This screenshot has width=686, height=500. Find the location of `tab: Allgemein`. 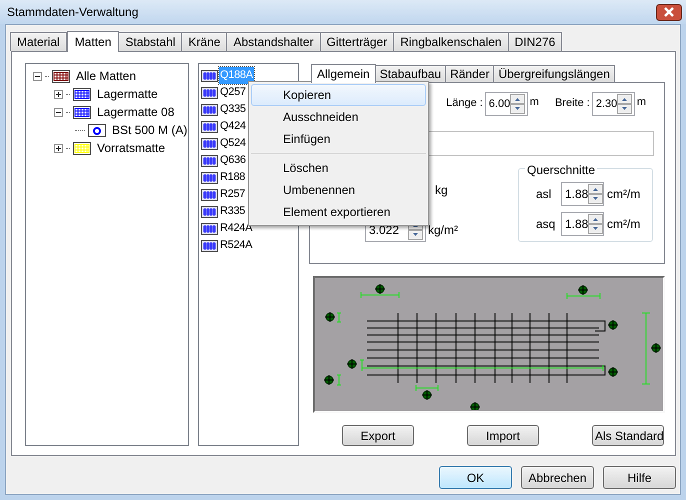

tab: Allgemein is located at coordinates (343, 73).